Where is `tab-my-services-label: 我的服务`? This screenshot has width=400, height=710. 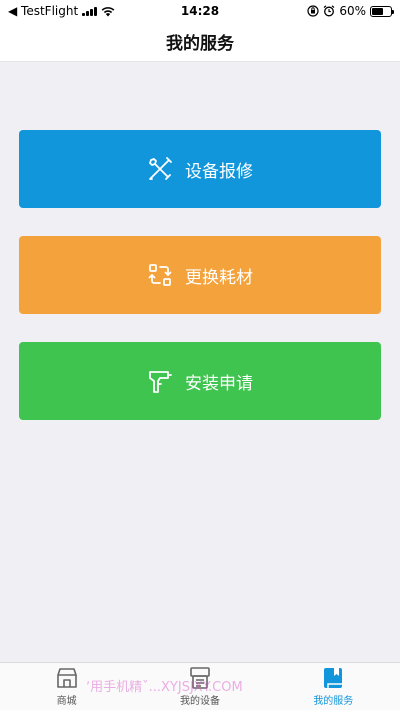 tab-my-services-label: 我的服务 is located at coordinates (333, 701).